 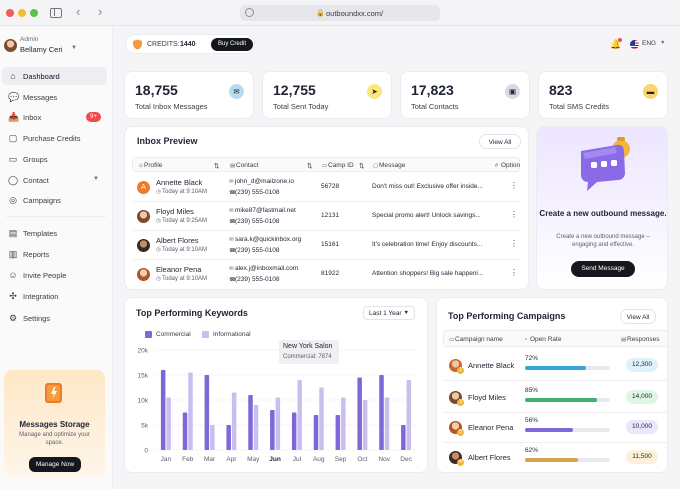 I want to click on close-window-button, so click(x=10, y=13).